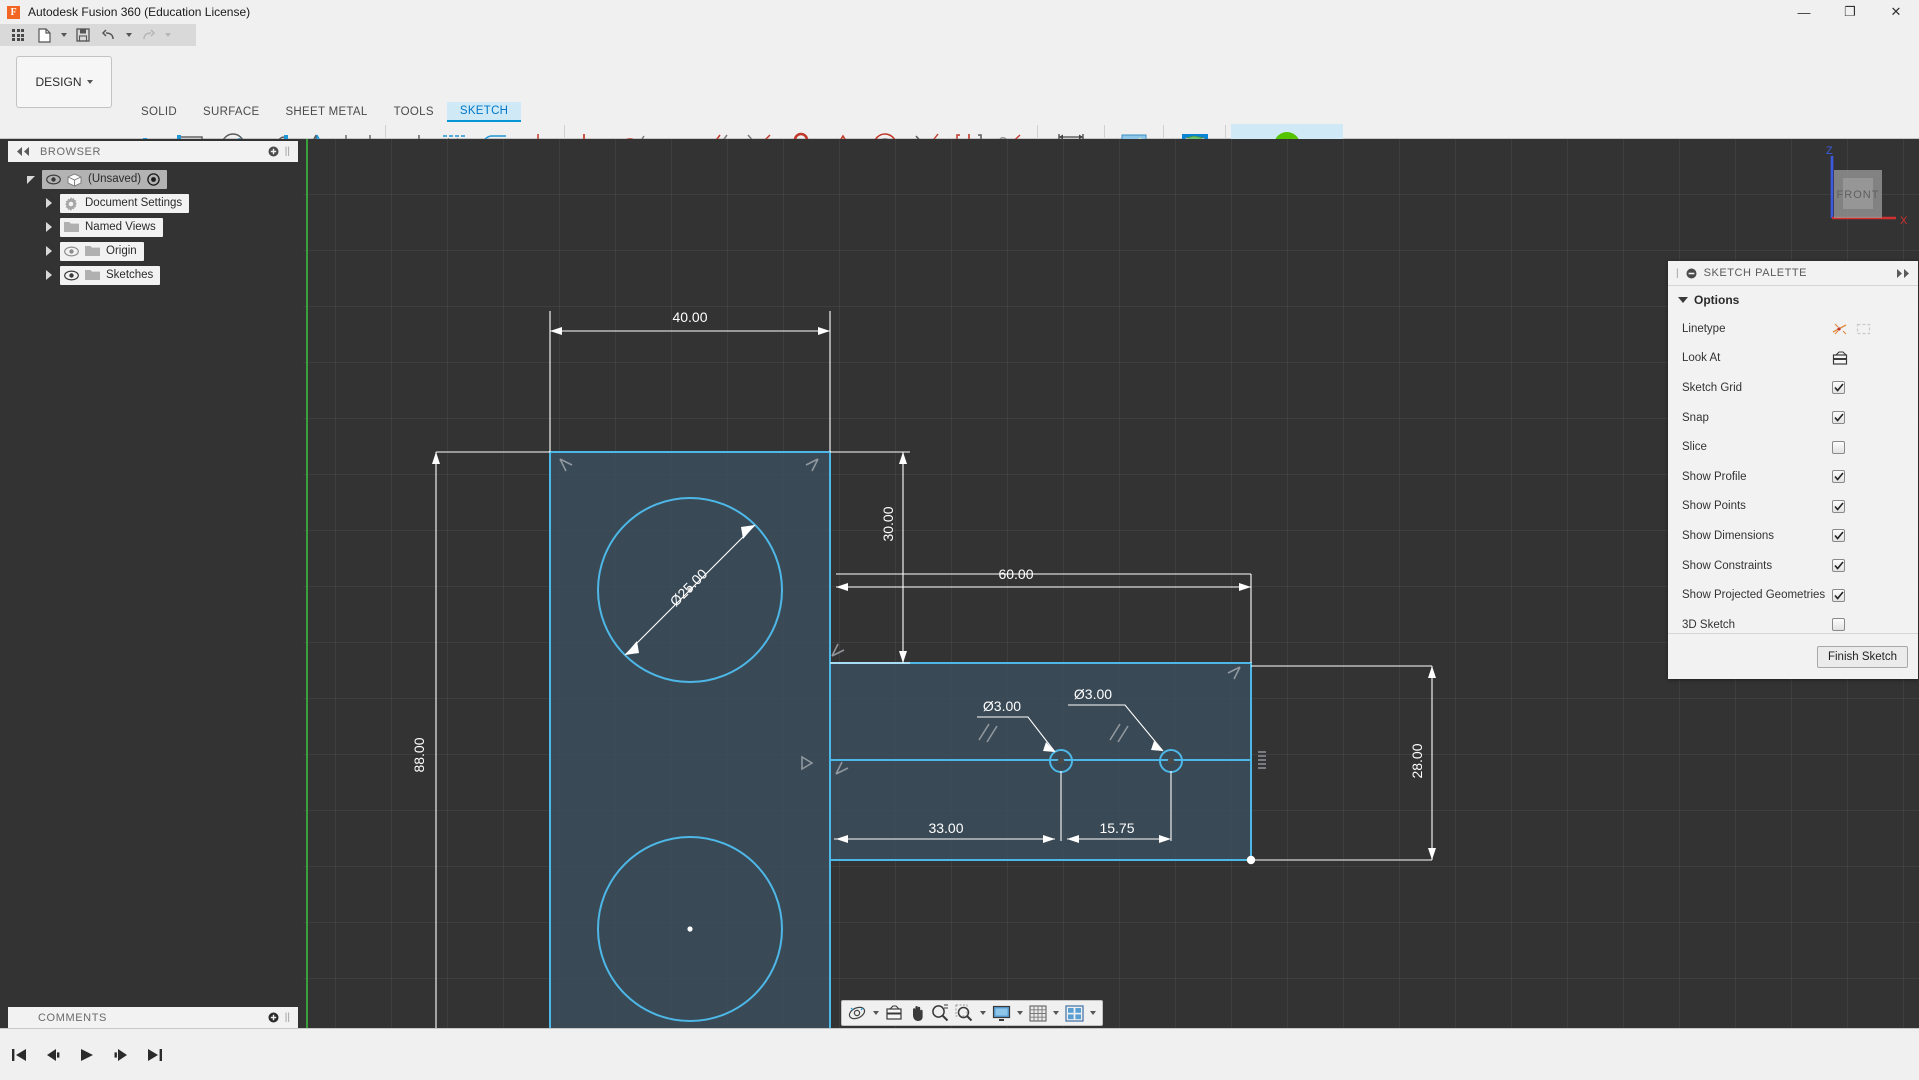 This screenshot has width=1919, height=1080. Describe the element at coordinates (1838, 447) in the screenshot. I see `slice-checkbox` at that location.